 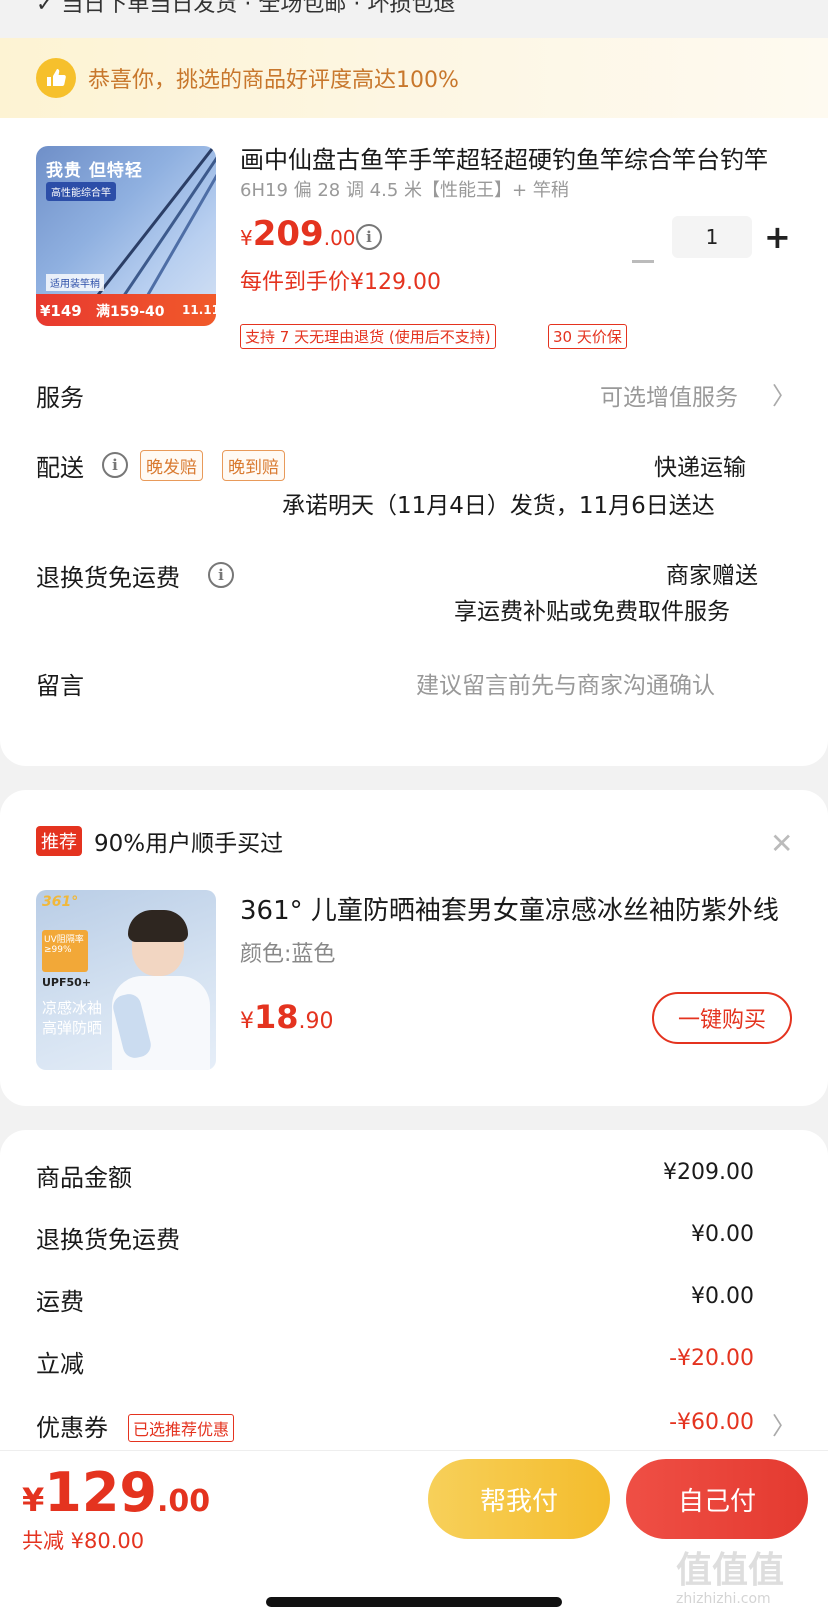 I want to click on return-fee-detail: 享运费补贴或免费取件服务, so click(x=592, y=612).